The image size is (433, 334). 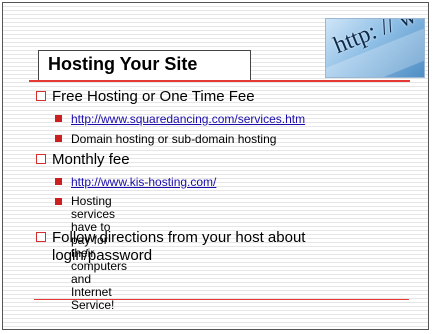 I want to click on bullet-text: Free Hosting or One Time Fee, so click(x=153, y=96).